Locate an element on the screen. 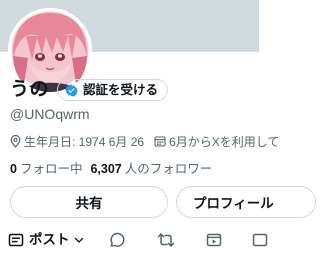 Image resolution: width=320 pixels, height=260 pixels. tab-replies is located at coordinates (116, 240).